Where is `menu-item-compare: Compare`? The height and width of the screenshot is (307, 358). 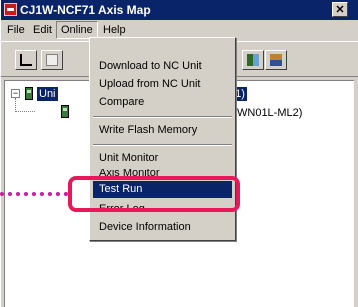
menu-item-compare: Compare is located at coordinates (162, 102).